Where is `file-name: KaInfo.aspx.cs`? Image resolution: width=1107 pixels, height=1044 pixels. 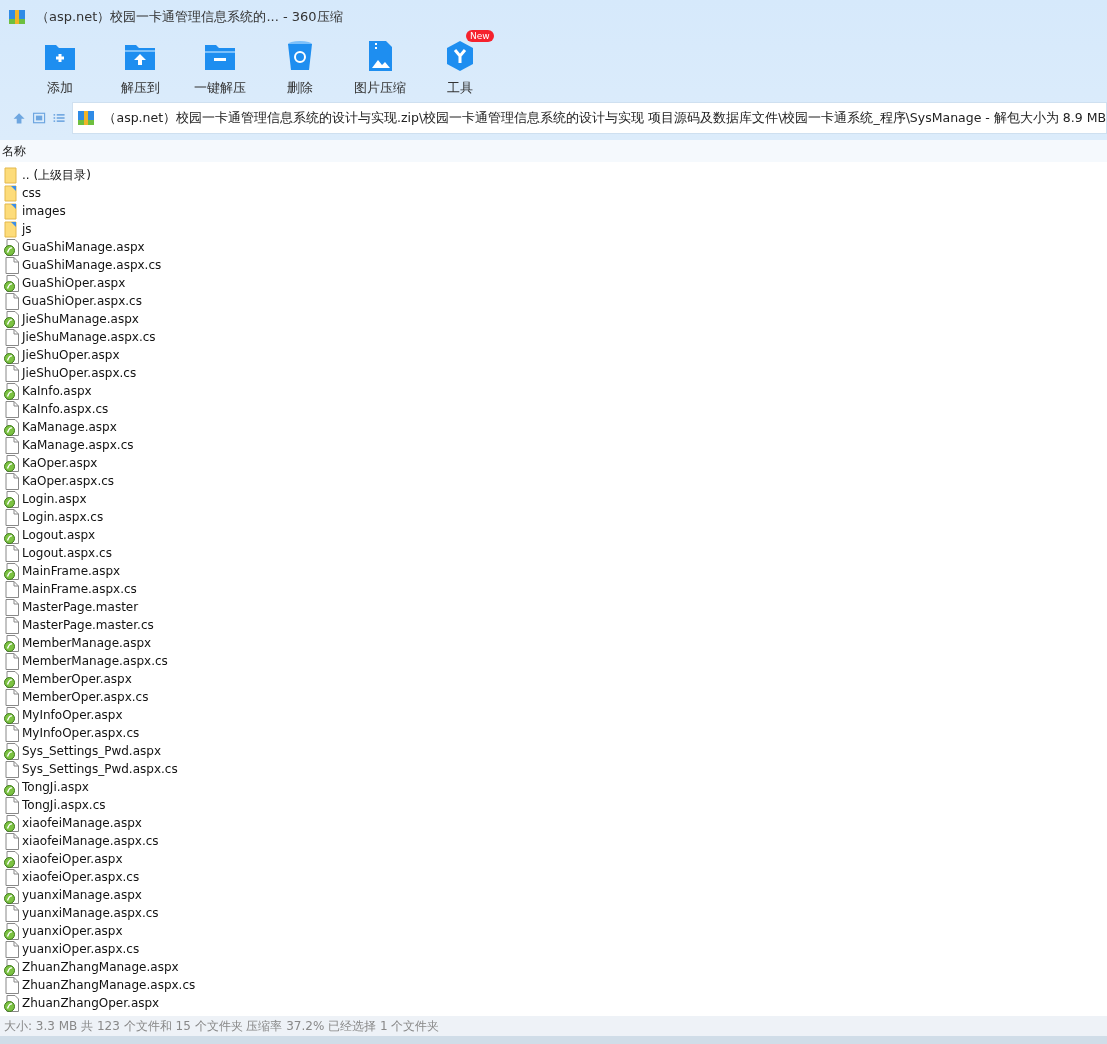 file-name: KaInfo.aspx.cs is located at coordinates (65, 409).